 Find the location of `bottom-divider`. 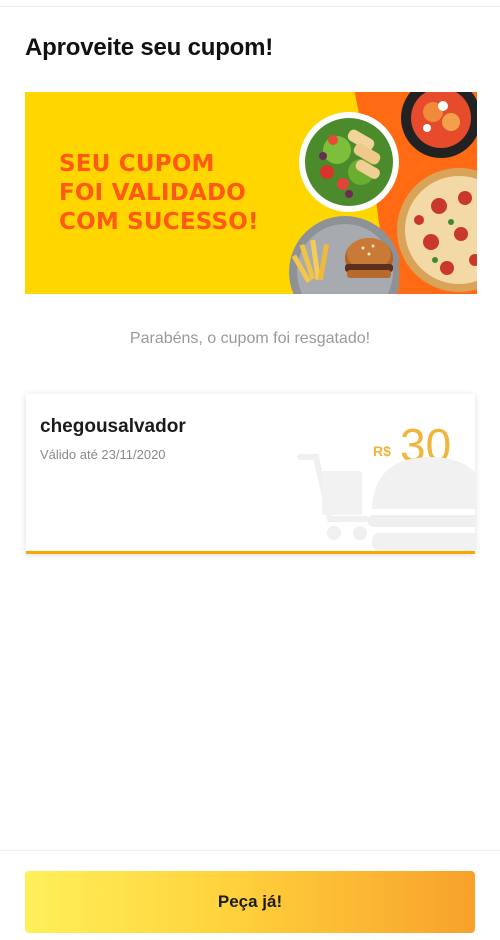

bottom-divider is located at coordinates (250, 850).